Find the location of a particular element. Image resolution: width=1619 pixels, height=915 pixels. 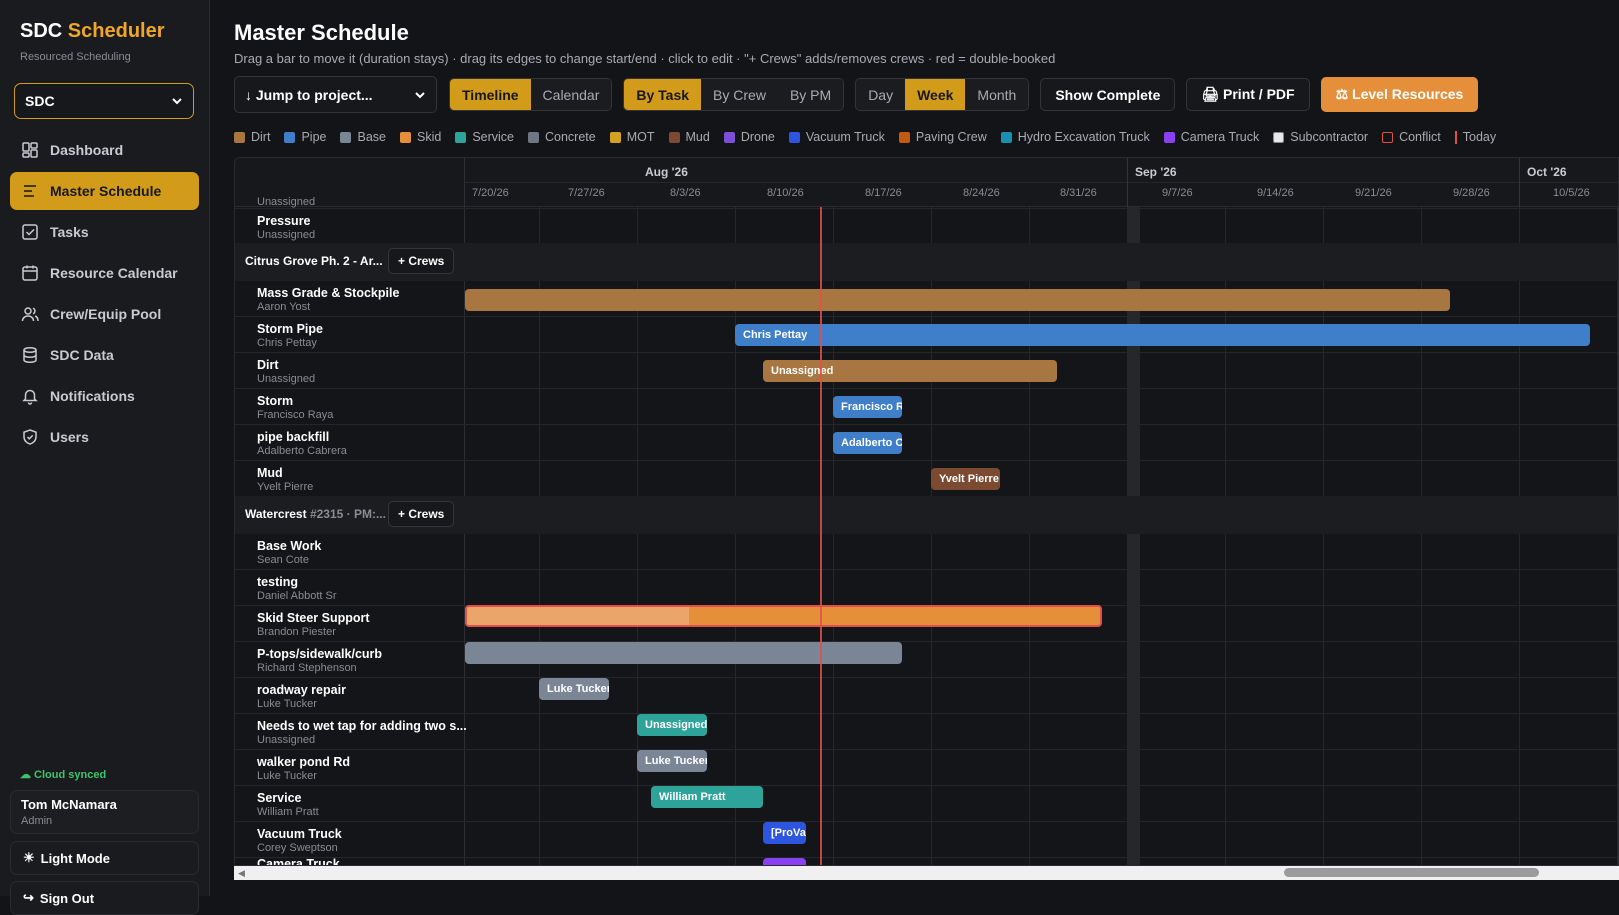

tab-month: Month is located at coordinates (997, 94).